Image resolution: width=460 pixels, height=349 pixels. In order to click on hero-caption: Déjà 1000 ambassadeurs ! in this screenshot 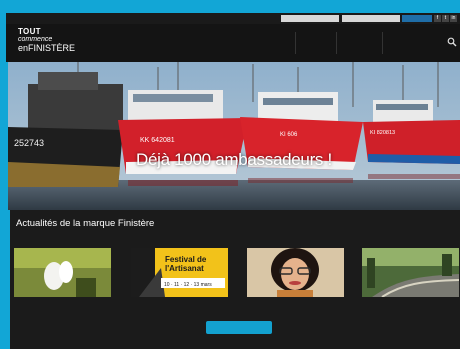, I will do `click(234, 159)`.